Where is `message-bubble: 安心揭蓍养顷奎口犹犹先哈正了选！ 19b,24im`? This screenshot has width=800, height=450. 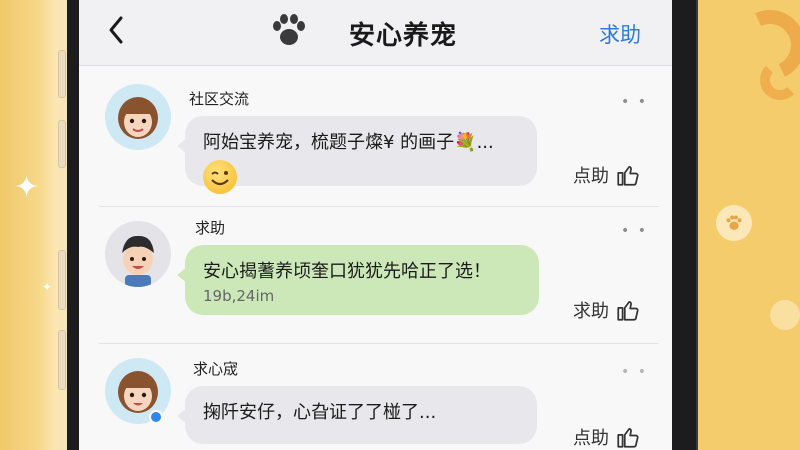
message-bubble: 安心揭蓍养顷奎口犹犹先哈正了选！ 19b,24im is located at coordinates (358, 280).